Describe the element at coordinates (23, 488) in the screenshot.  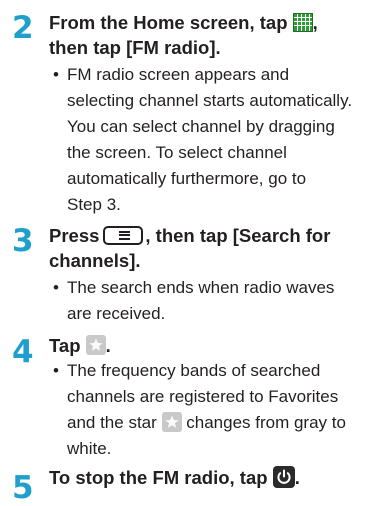
I see `step-number: 5` at that location.